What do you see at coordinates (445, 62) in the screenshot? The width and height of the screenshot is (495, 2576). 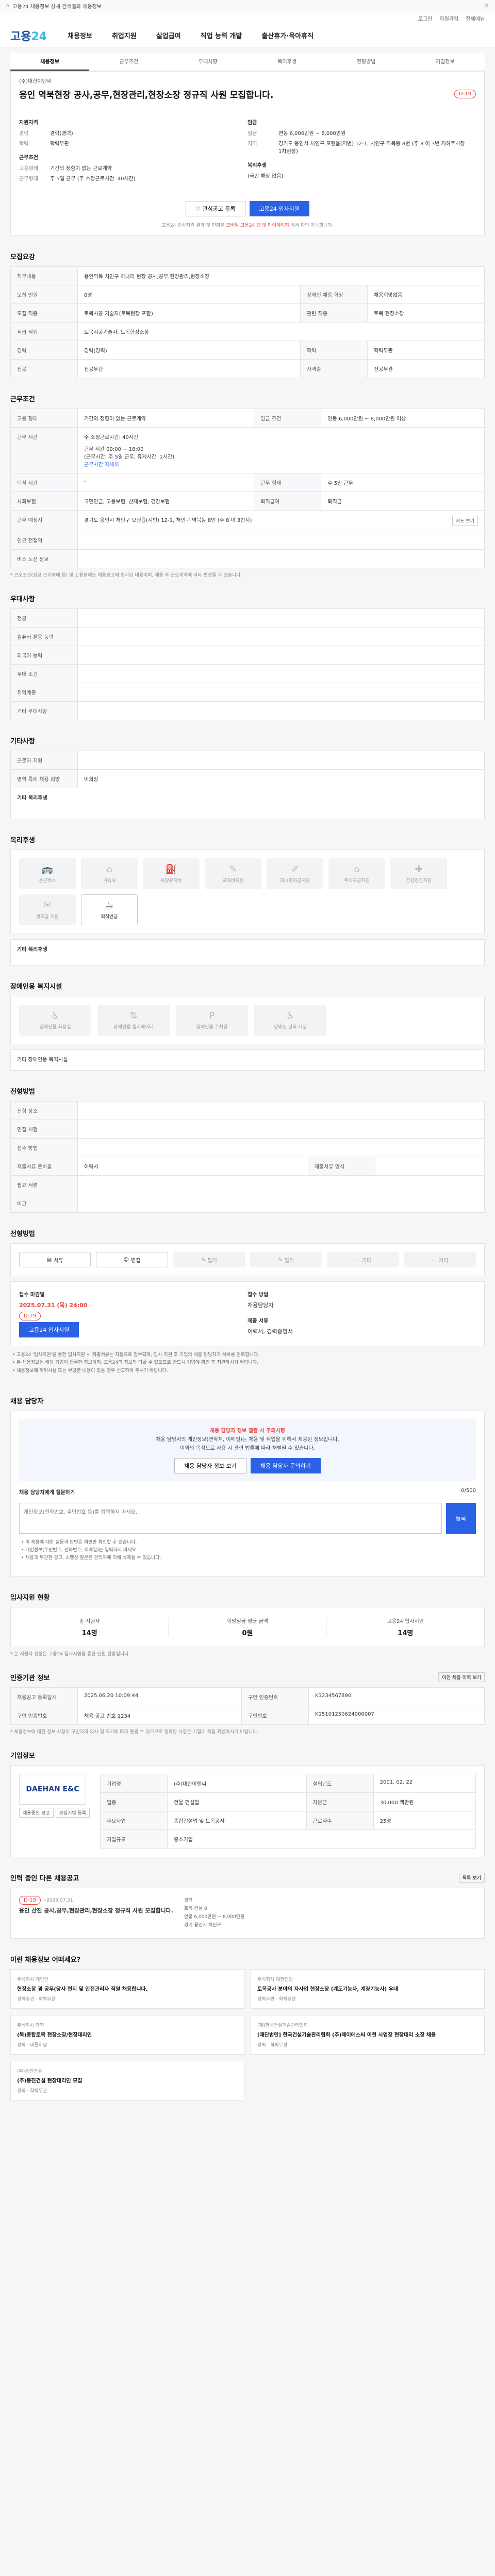 I see `tab-company: 기업정보` at bounding box center [445, 62].